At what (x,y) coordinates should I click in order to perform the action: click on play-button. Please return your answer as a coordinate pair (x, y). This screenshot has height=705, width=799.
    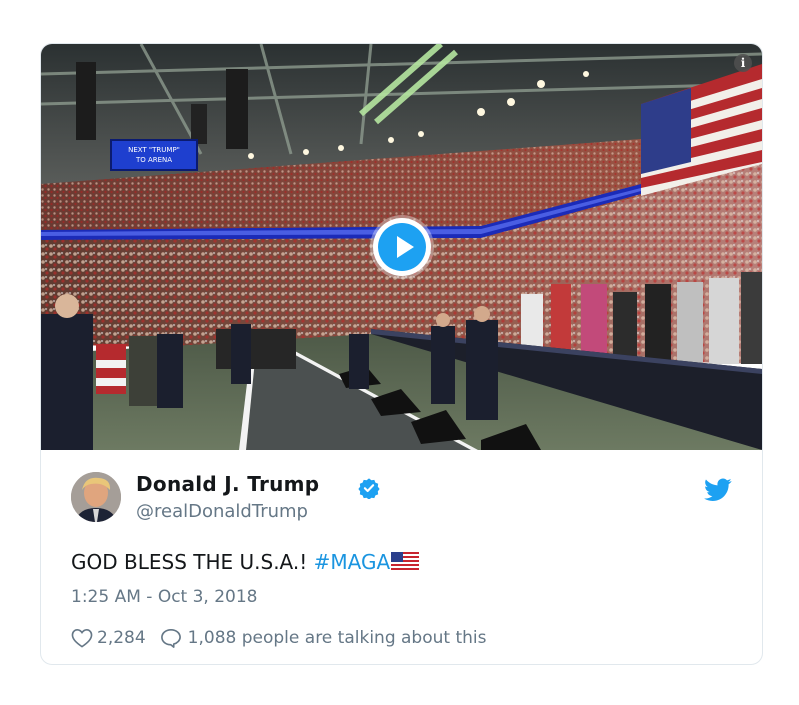
    Looking at the image, I should click on (402, 247).